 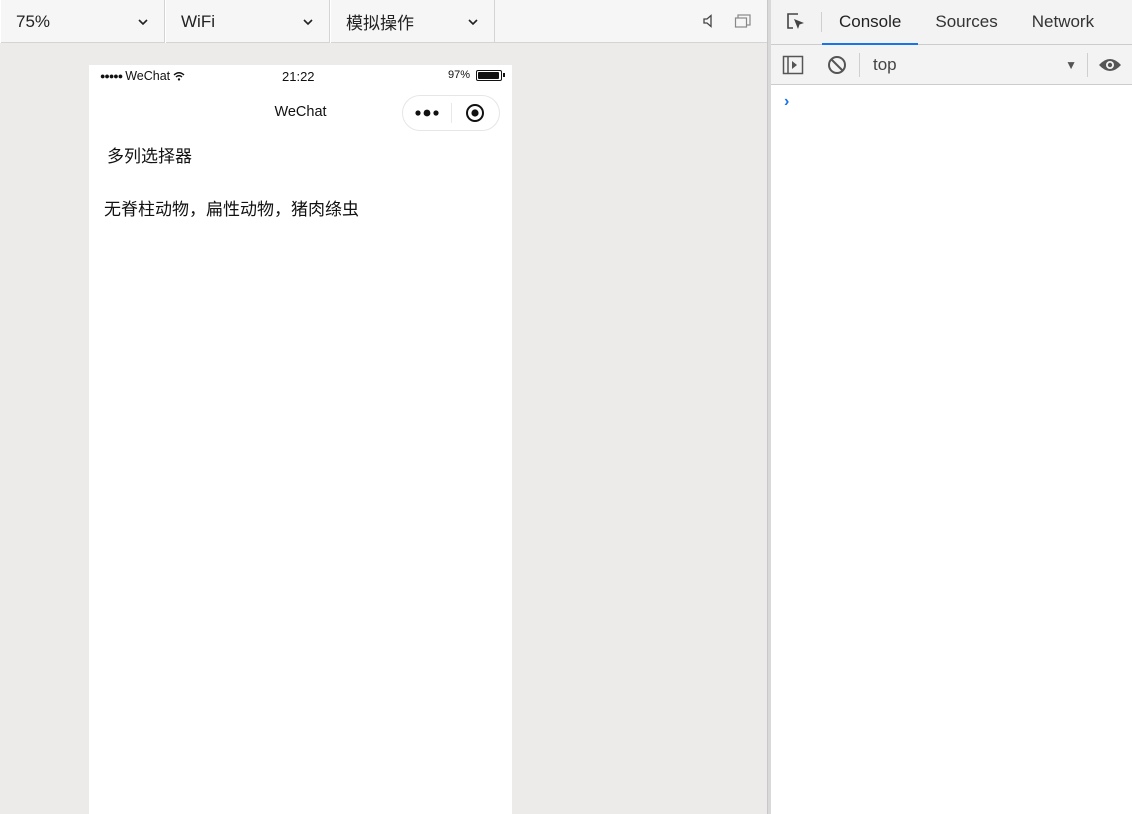 What do you see at coordinates (973, 65) in the screenshot?
I see `context-select: top ▼` at bounding box center [973, 65].